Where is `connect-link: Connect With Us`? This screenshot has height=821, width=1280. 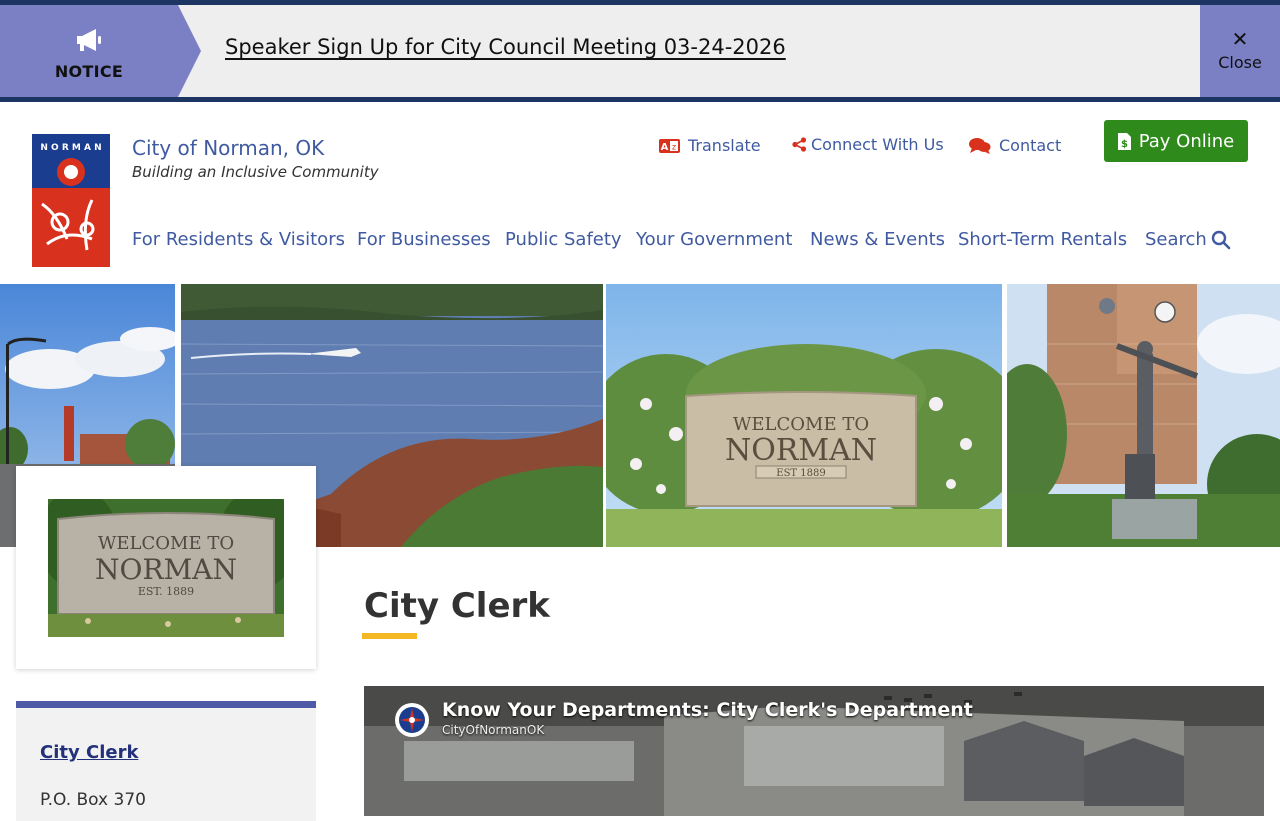
connect-link: Connect With Us is located at coordinates (868, 144).